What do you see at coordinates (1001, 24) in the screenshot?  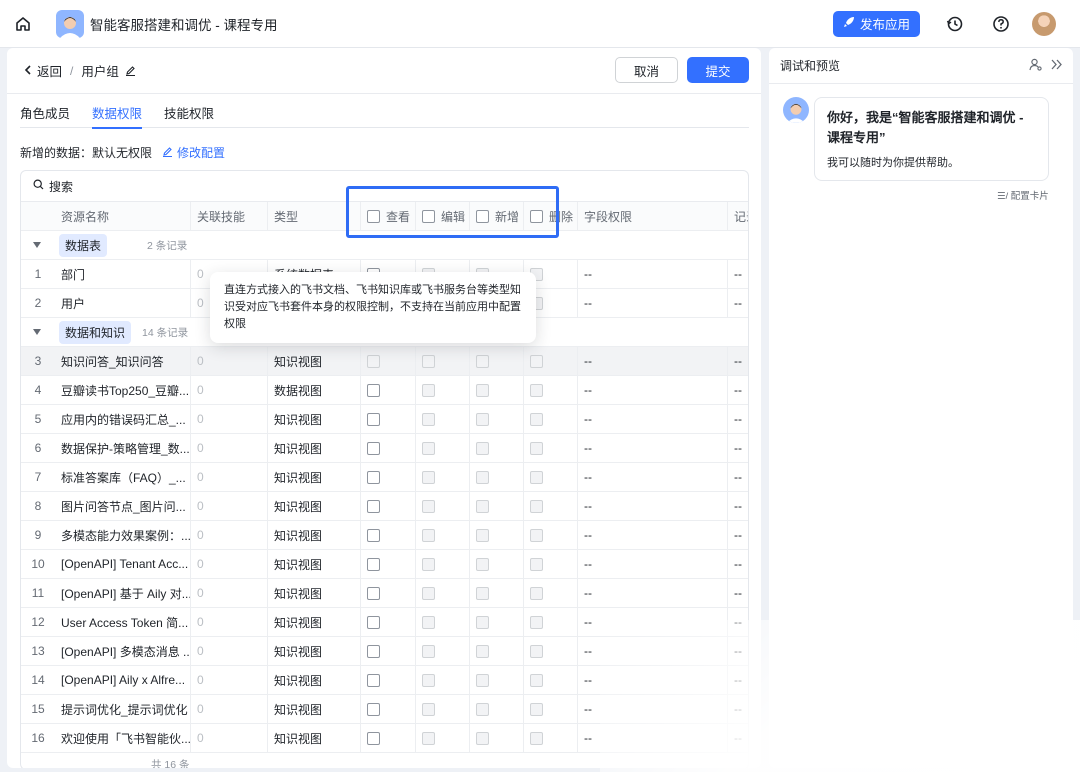 I see `help-icon` at bounding box center [1001, 24].